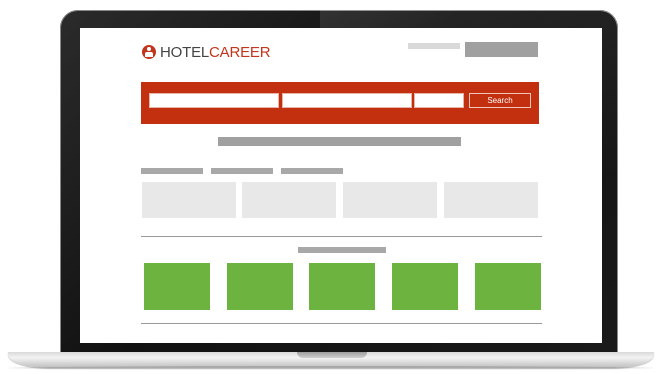  What do you see at coordinates (439, 100) in the screenshot?
I see `search-radius-input` at bounding box center [439, 100].